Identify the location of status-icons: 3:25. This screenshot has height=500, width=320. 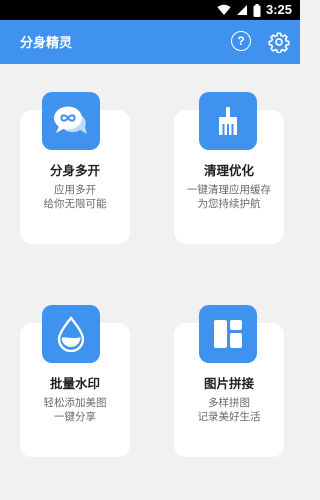
(254, 10).